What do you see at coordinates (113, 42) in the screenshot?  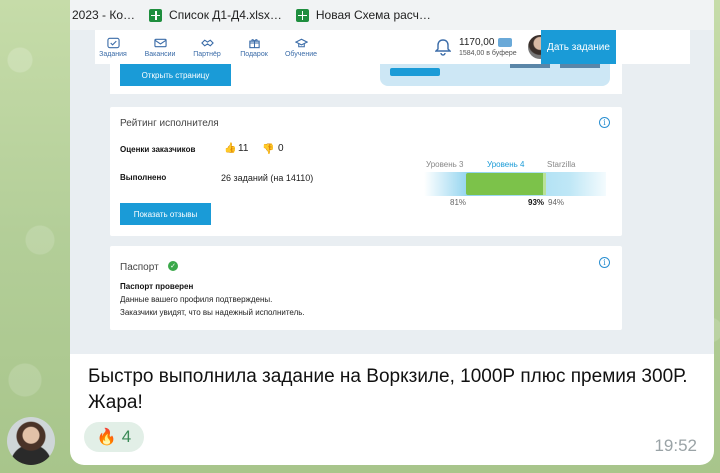 I see `tasks-icon` at bounding box center [113, 42].